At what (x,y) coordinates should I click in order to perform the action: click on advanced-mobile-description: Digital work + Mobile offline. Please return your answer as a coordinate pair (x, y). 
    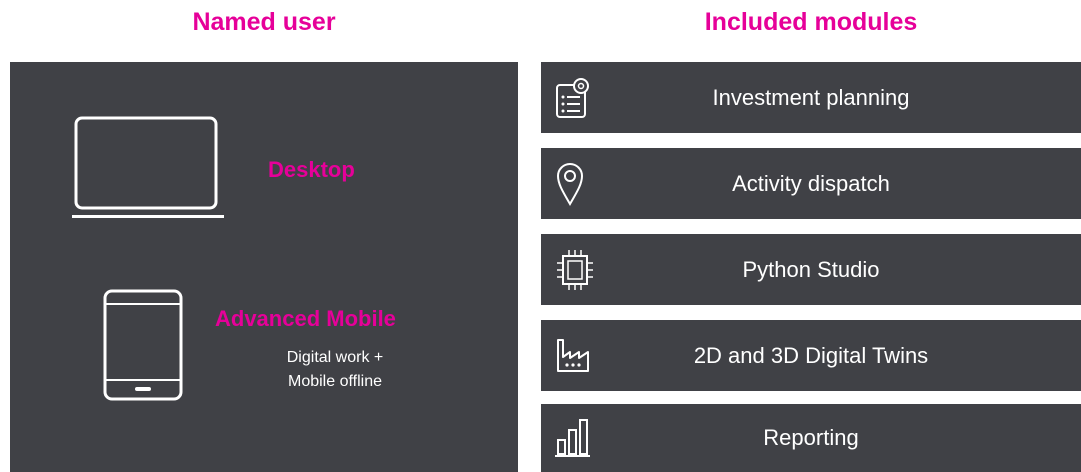
    Looking at the image, I should click on (335, 370).